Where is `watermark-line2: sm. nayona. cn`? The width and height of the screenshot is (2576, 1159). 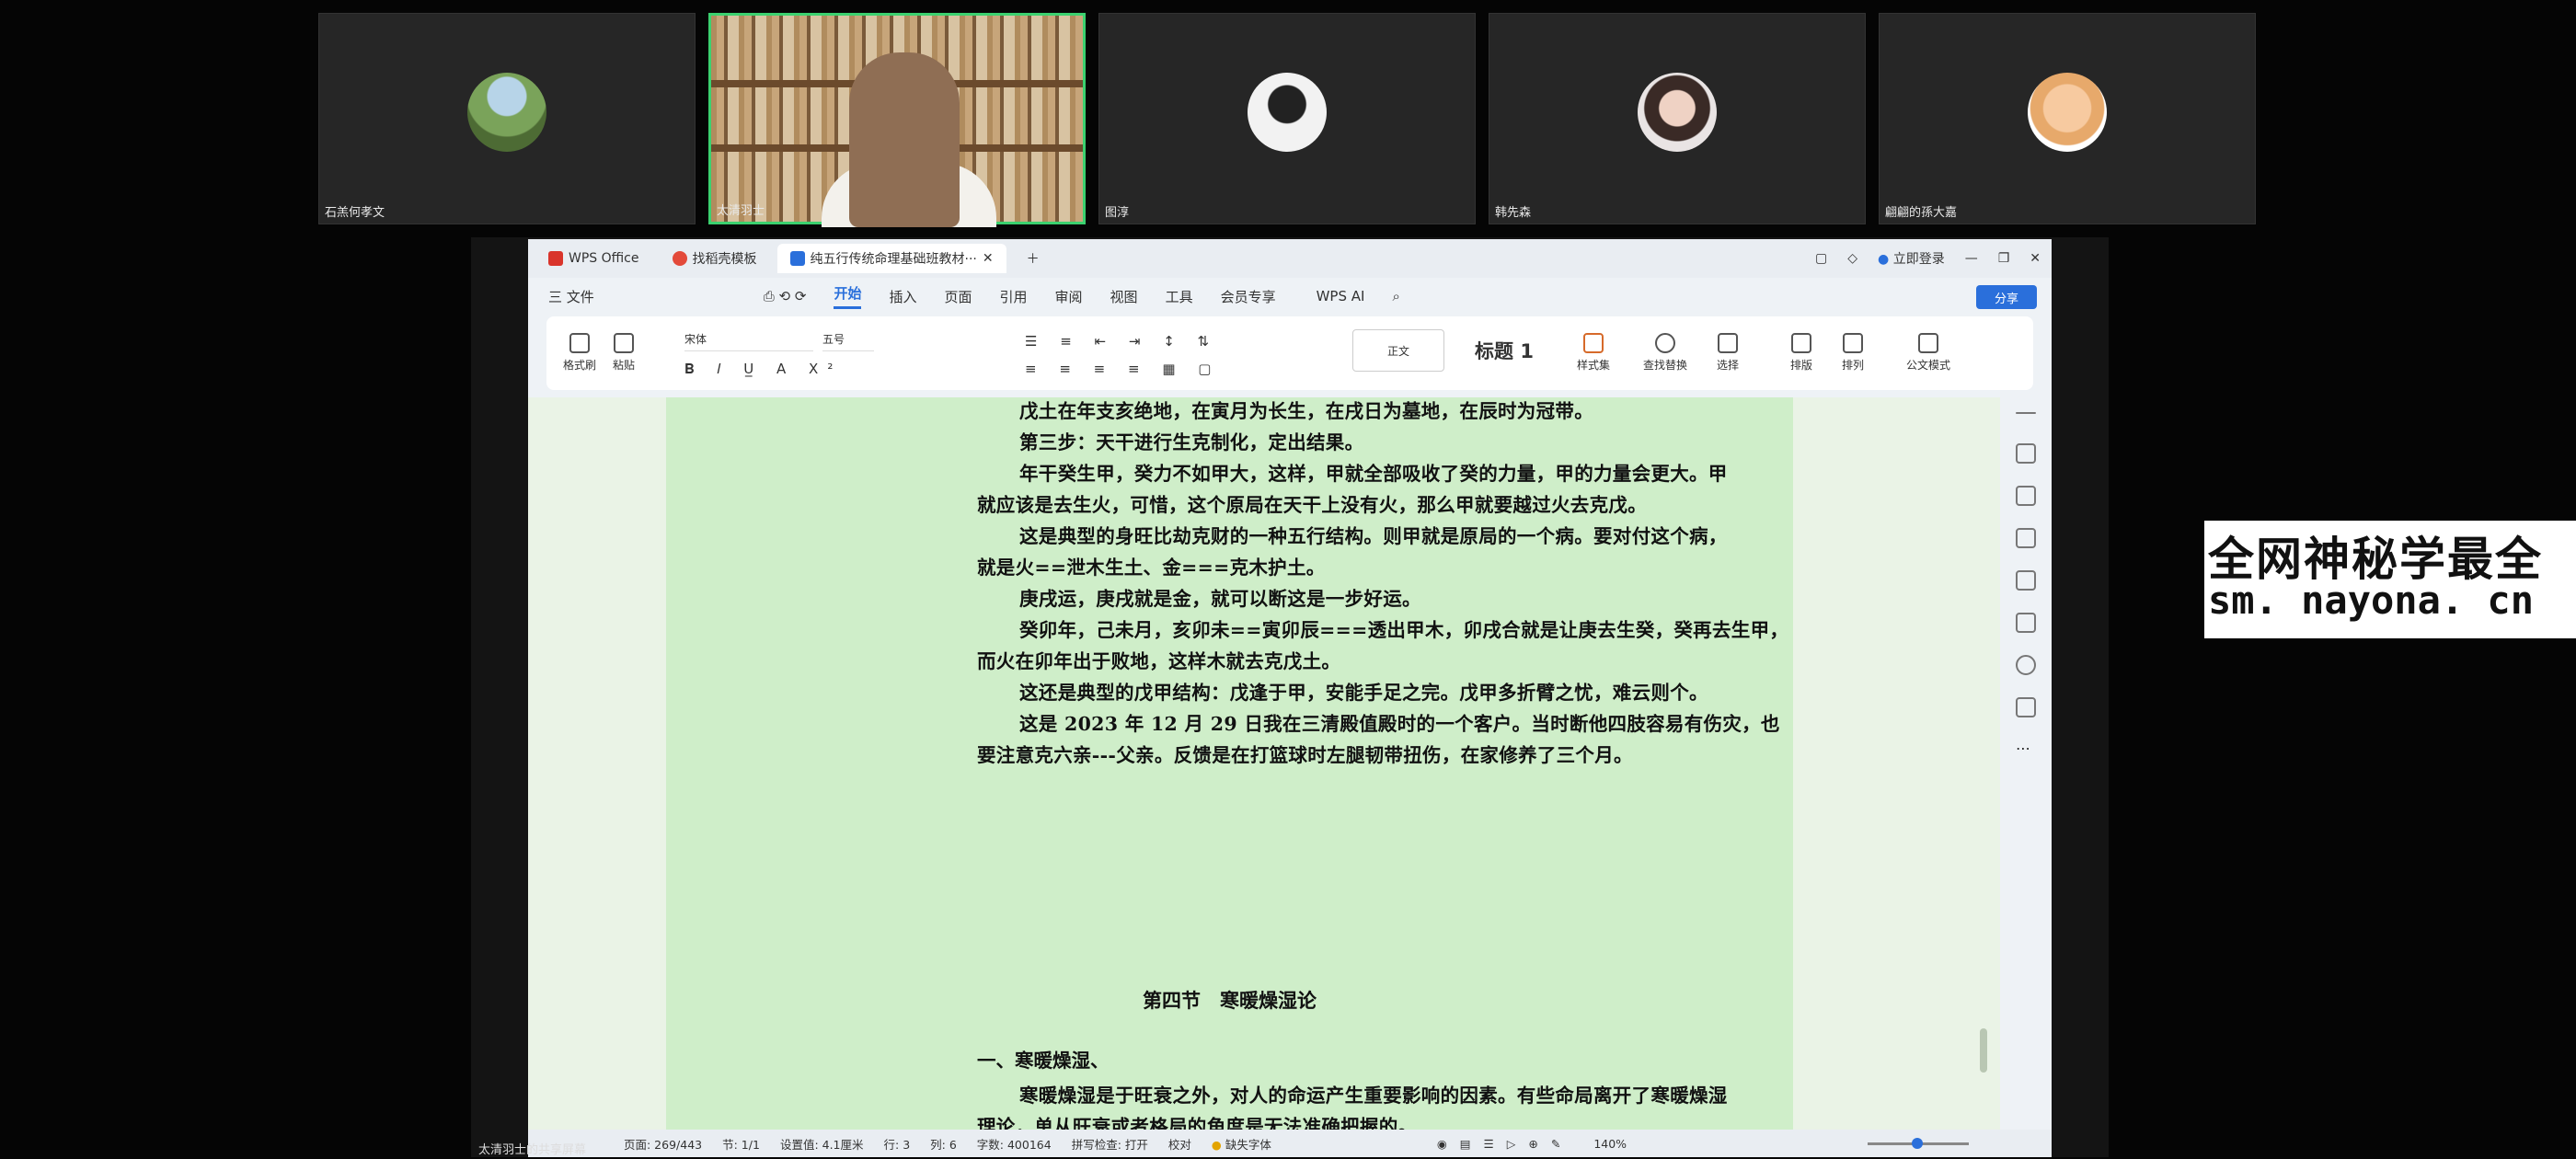 watermark-line2: sm. nayona. cn is located at coordinates (2371, 600).